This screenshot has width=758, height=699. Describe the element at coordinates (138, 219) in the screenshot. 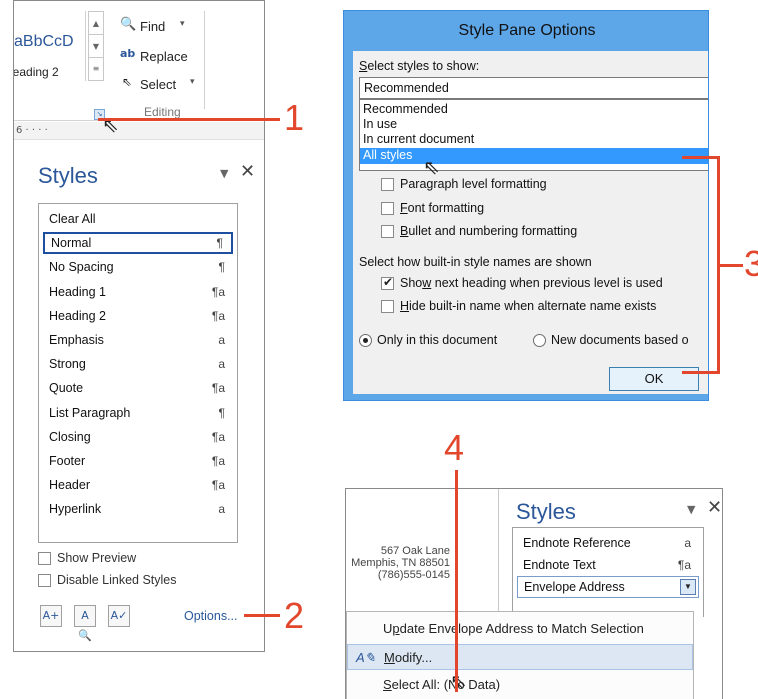

I see `style-item: Clear All` at that location.